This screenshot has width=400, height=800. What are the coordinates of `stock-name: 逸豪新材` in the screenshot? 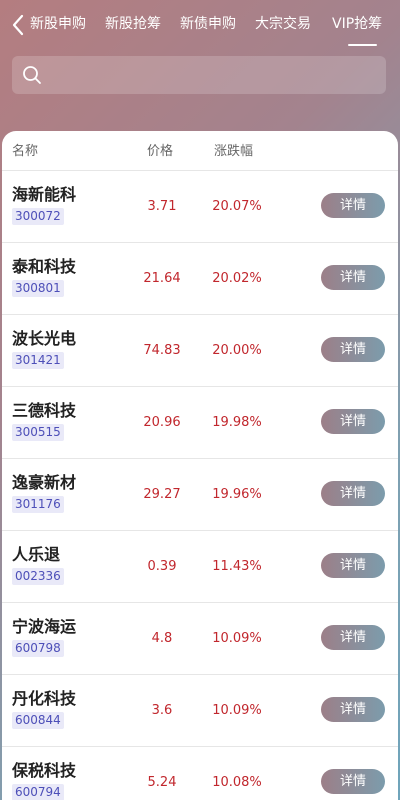 It's located at (44, 482).